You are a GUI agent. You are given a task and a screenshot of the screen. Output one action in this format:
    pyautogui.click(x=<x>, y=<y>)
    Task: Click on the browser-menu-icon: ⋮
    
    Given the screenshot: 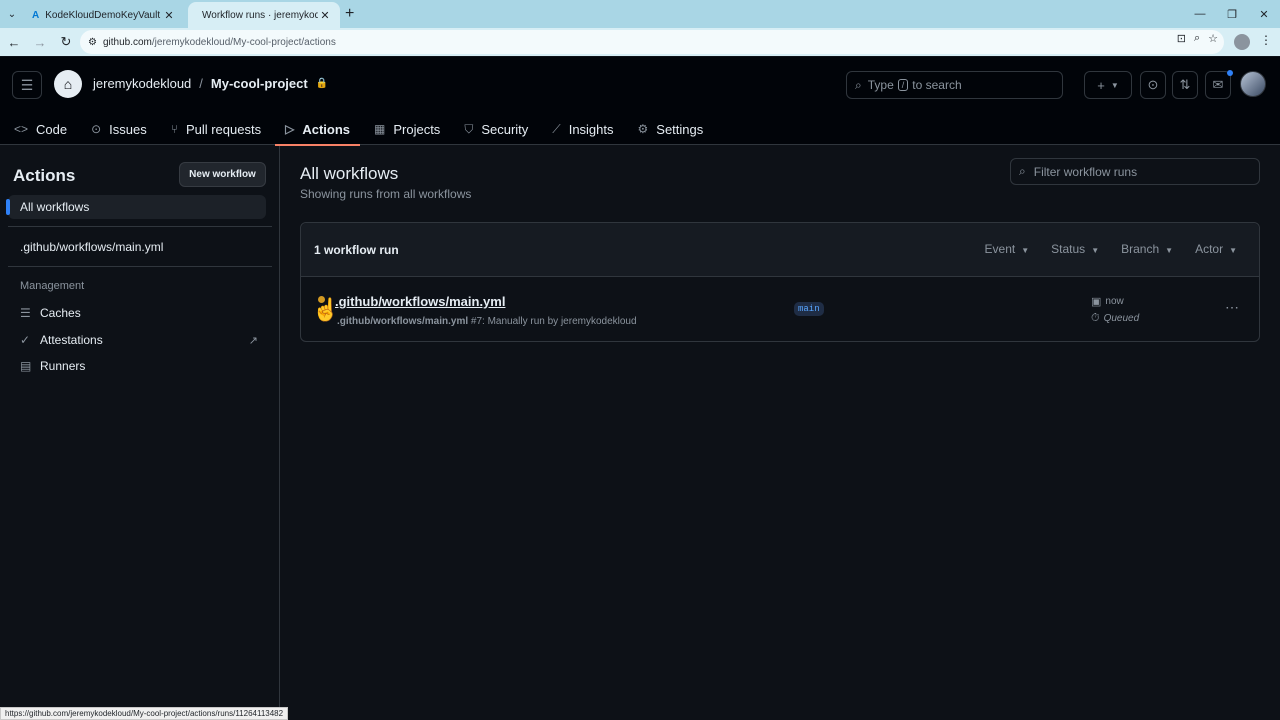 What is the action you would take?
    pyautogui.click(x=1266, y=40)
    